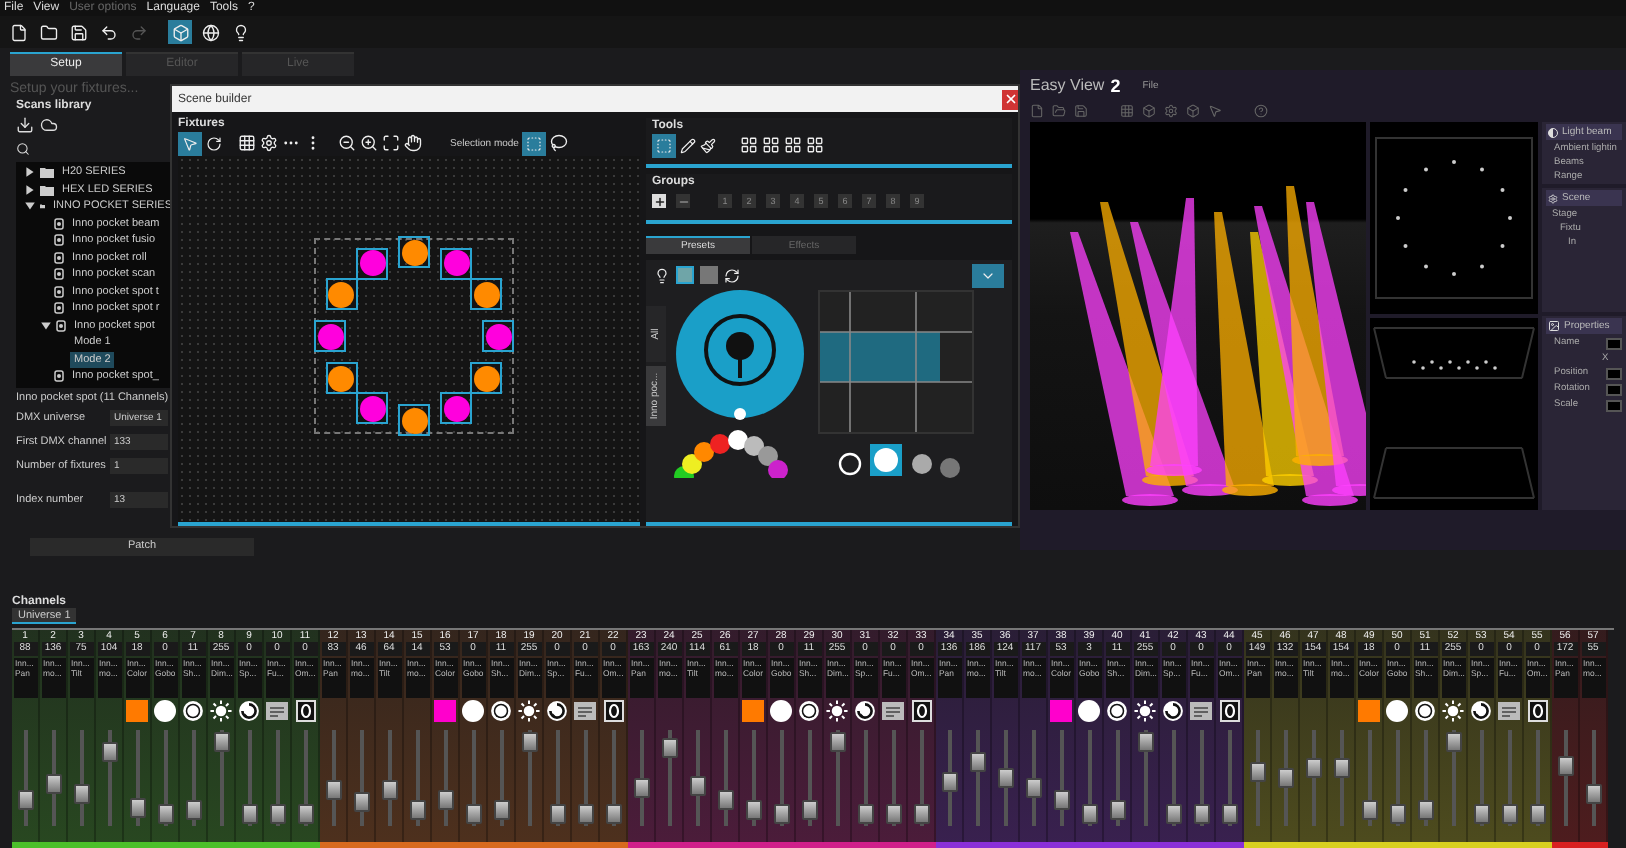 Image resolution: width=1626 pixels, height=848 pixels. Describe the element at coordinates (210, 32) in the screenshot. I see `globe-icon` at that location.